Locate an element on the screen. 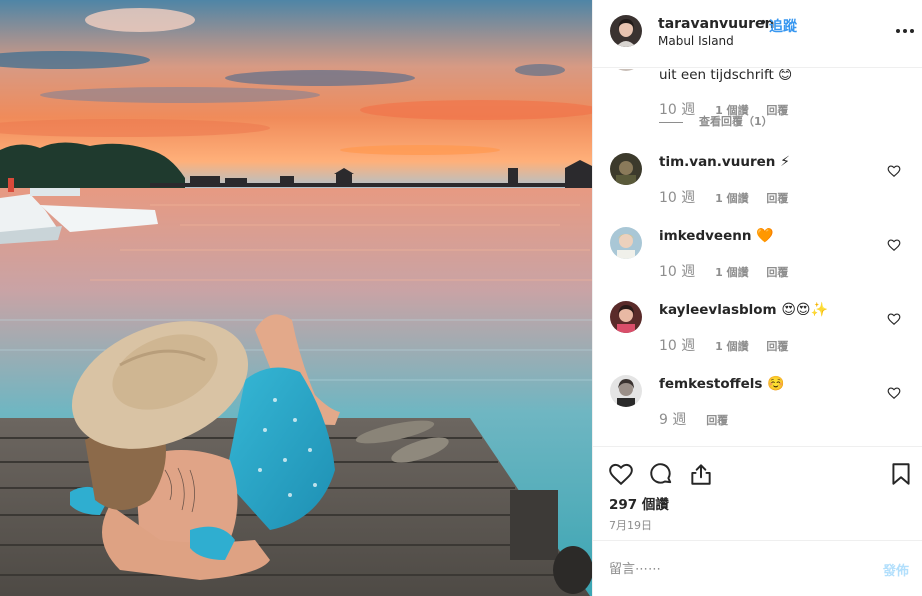  comment-line: kayleevlasblom 😍😍✨ is located at coordinates (743, 310).